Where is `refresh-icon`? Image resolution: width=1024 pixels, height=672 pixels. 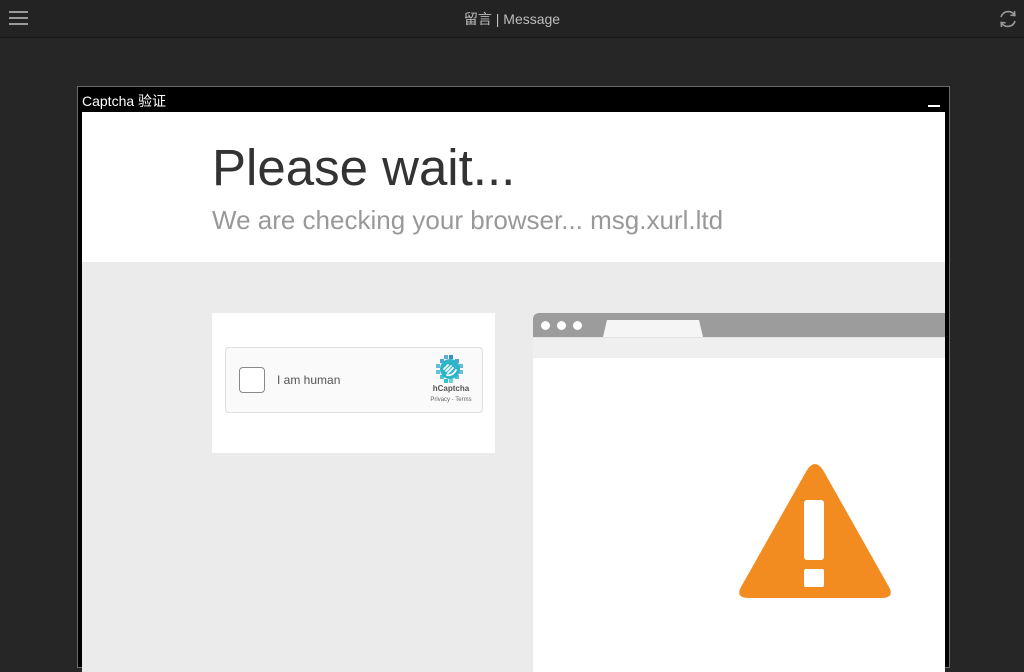
refresh-icon is located at coordinates (1008, 19).